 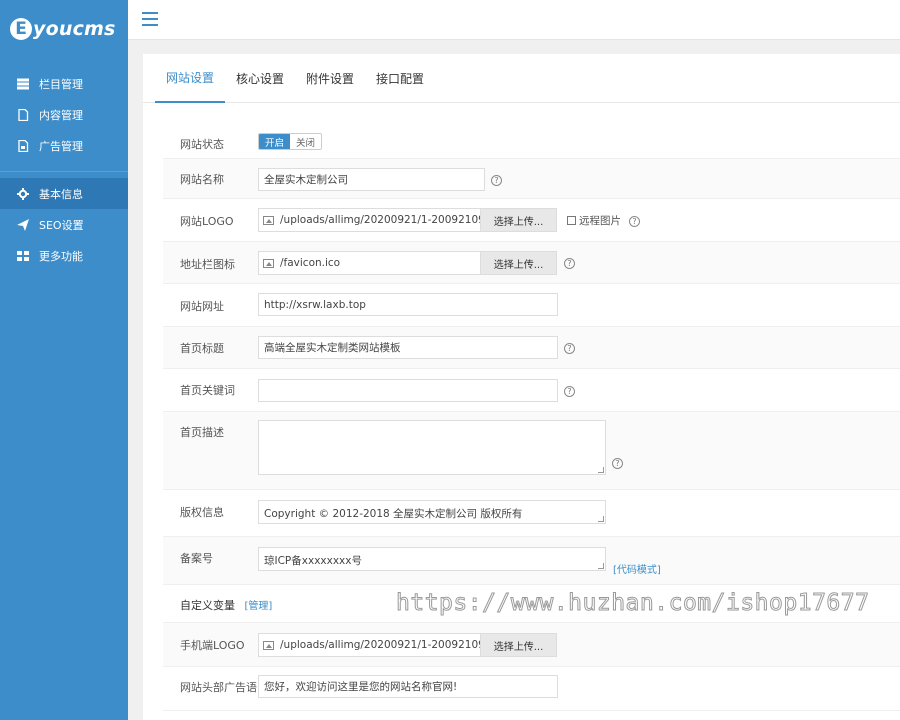 I want to click on logo-text: youcms, so click(x=74, y=29).